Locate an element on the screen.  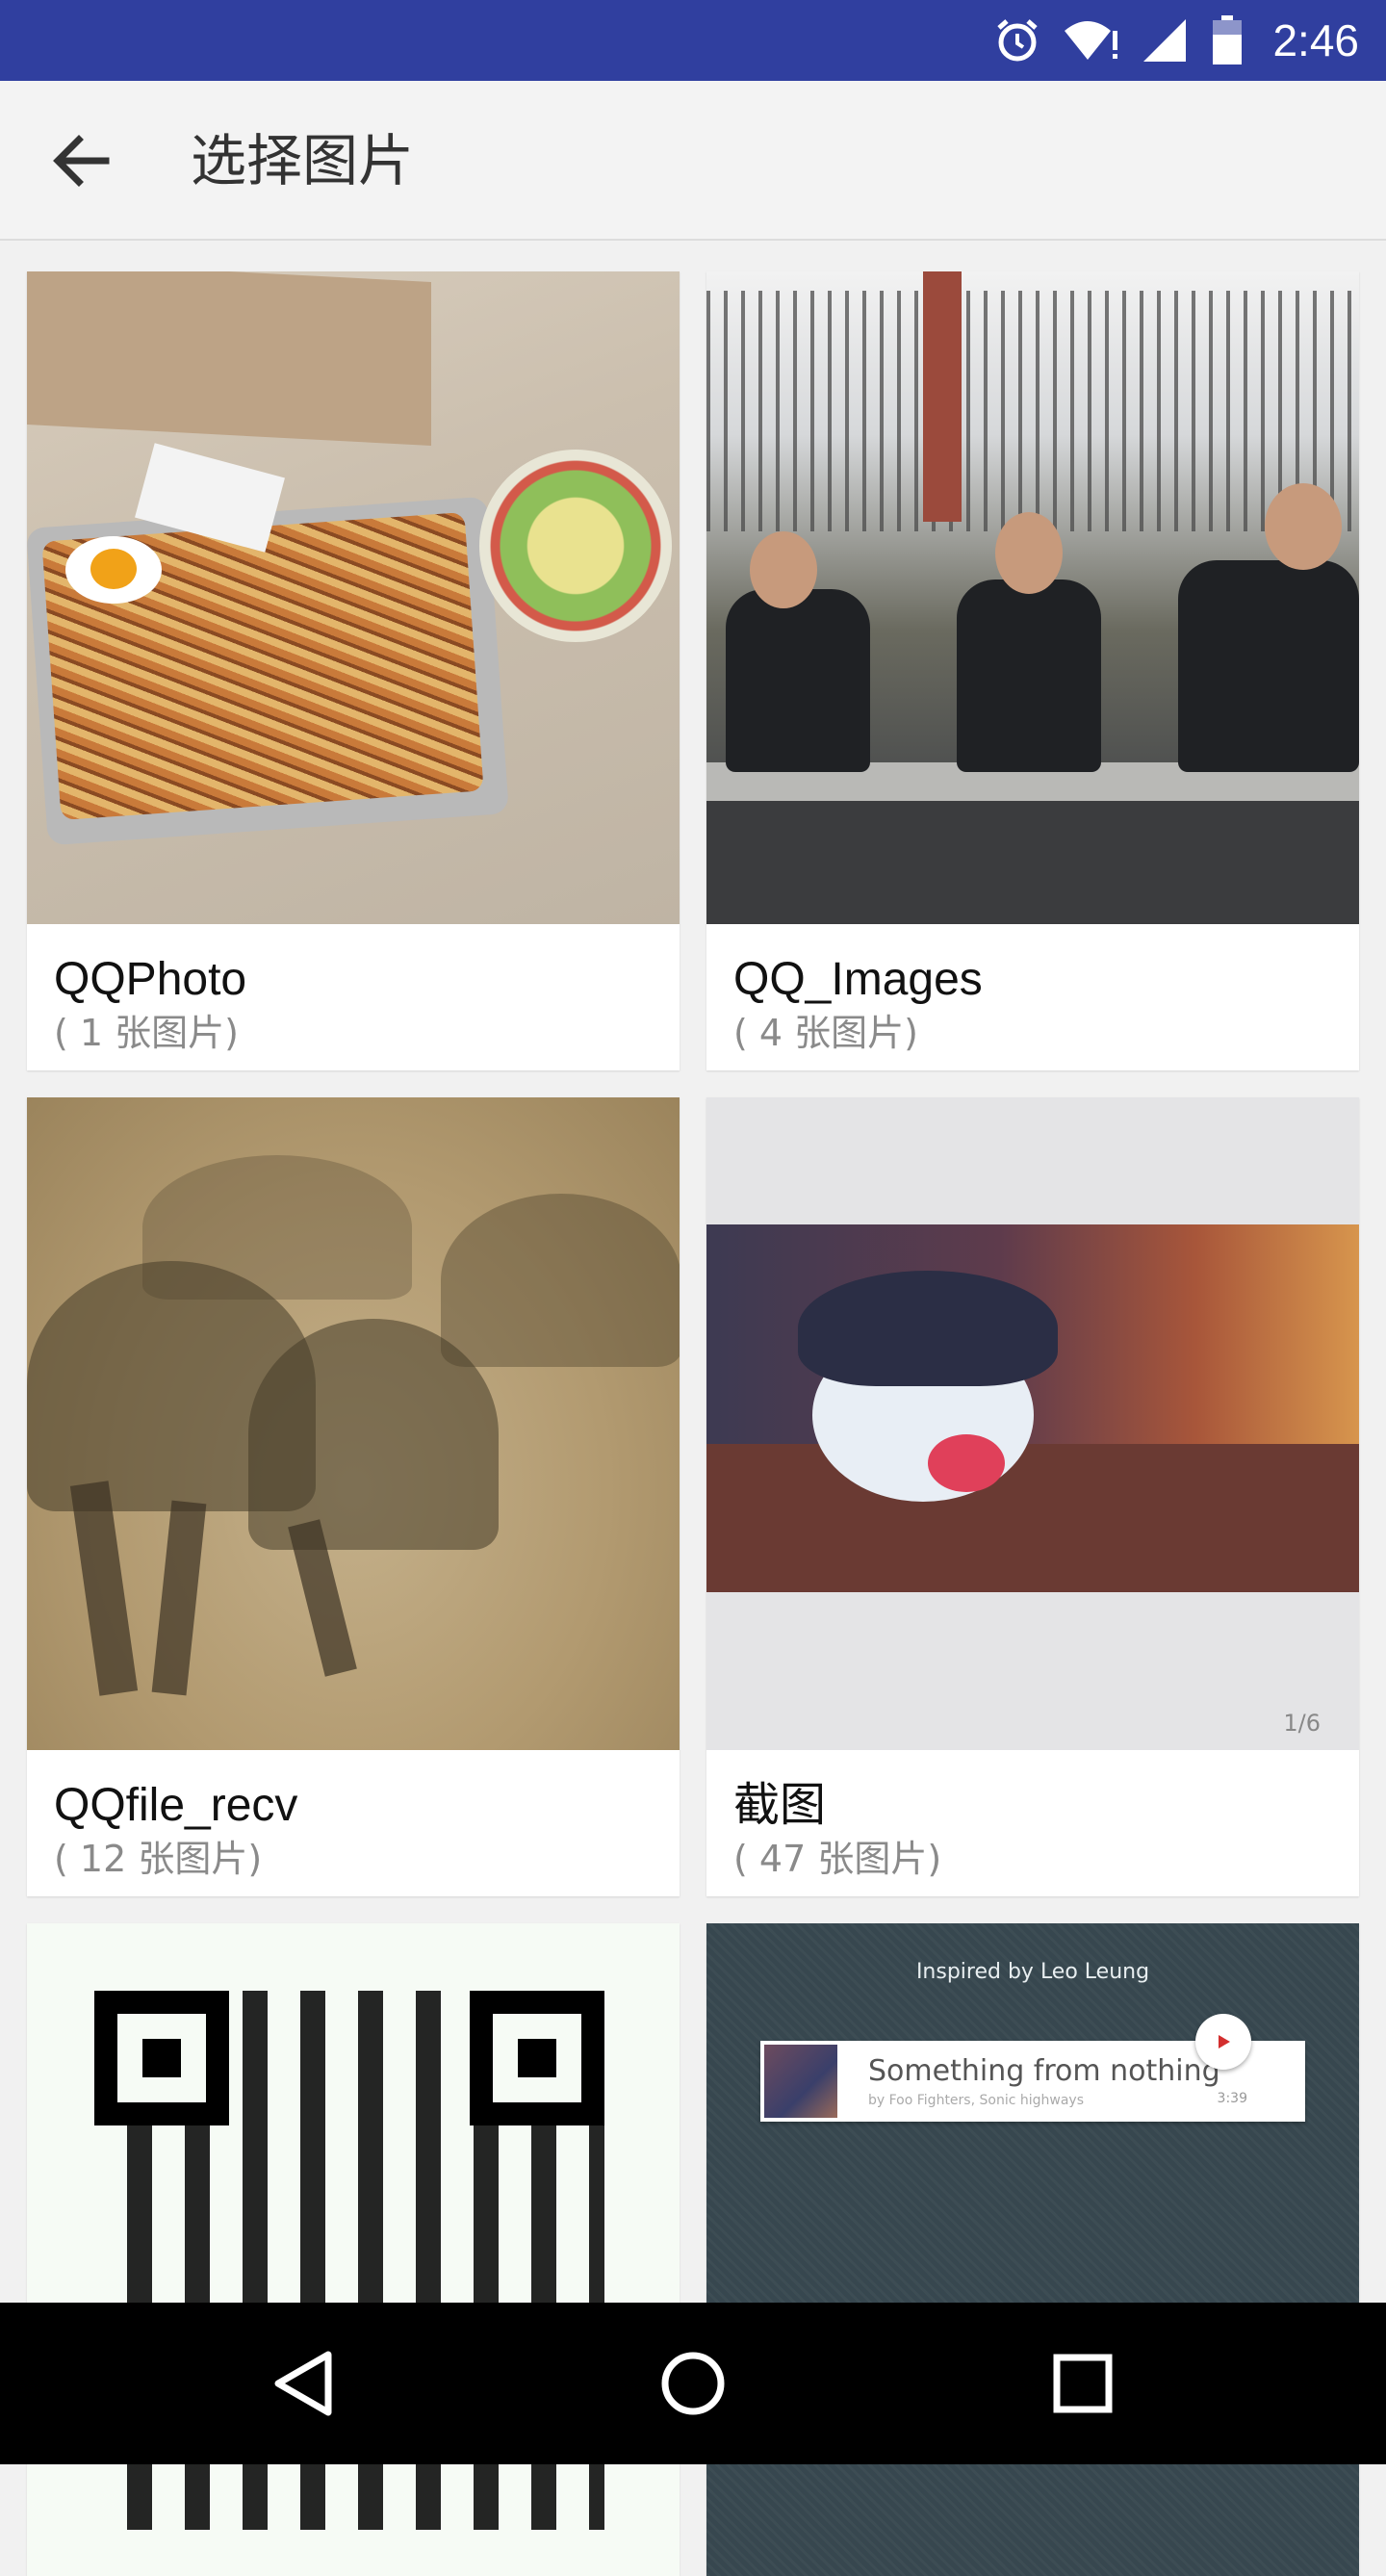
album-caption: 截图 ( 47 张图片) is located at coordinates (1032, 1823).